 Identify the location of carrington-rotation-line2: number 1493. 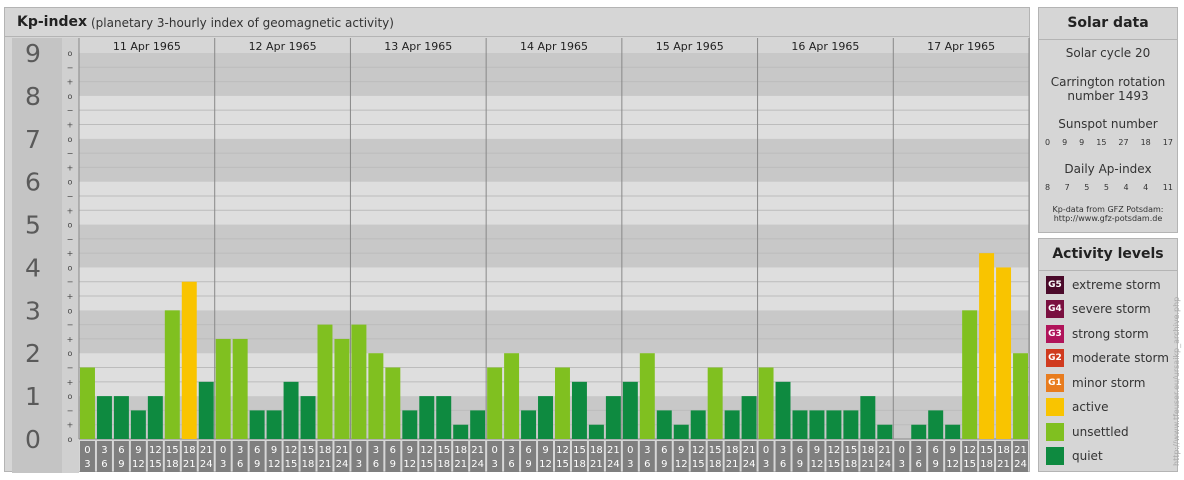
(1108, 96).